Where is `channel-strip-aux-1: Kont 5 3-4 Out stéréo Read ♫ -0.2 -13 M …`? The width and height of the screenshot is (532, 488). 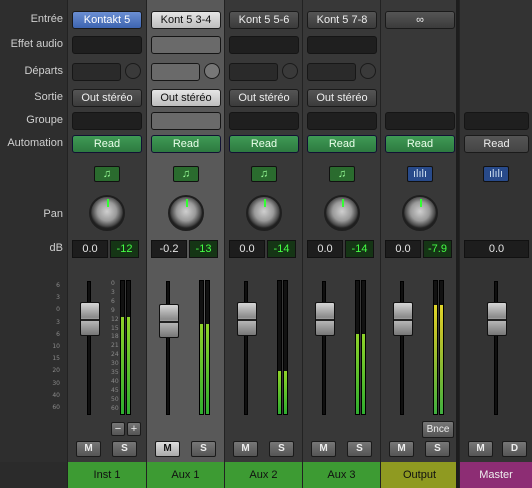 channel-strip-aux-1: Kont 5 3-4 Out stéréo Read ♫ -0.2 -13 M … is located at coordinates (185, 244).